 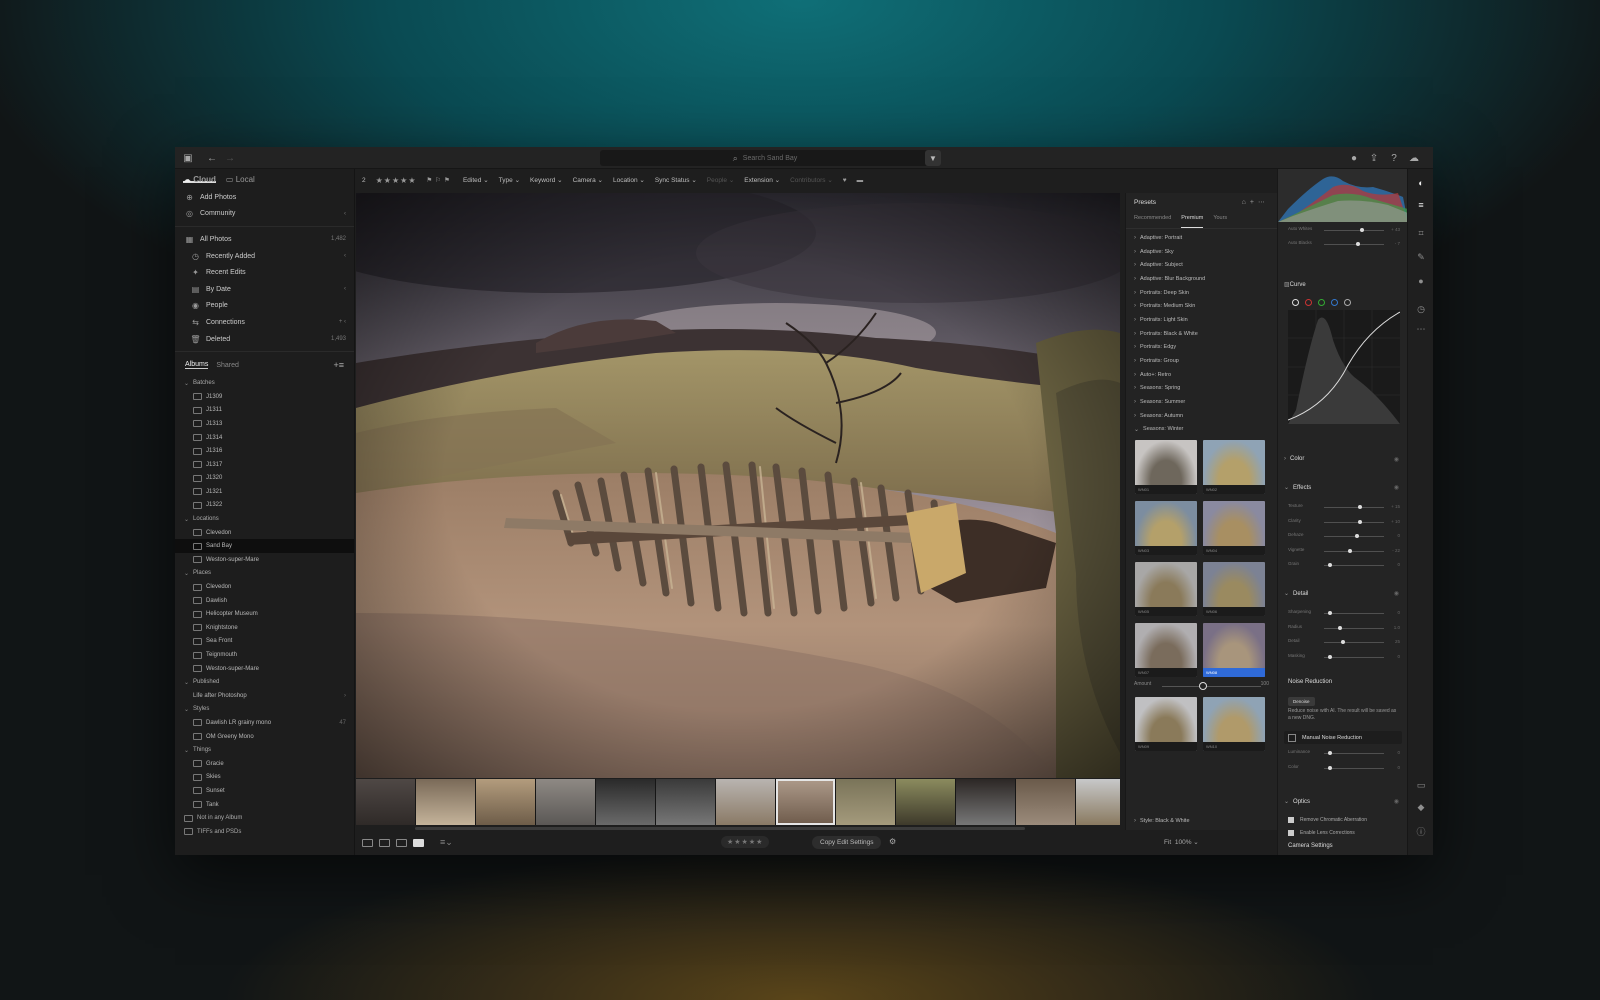 What do you see at coordinates (1344, 642) in the screenshot?
I see `adjust-slider: Detail 25` at bounding box center [1344, 642].